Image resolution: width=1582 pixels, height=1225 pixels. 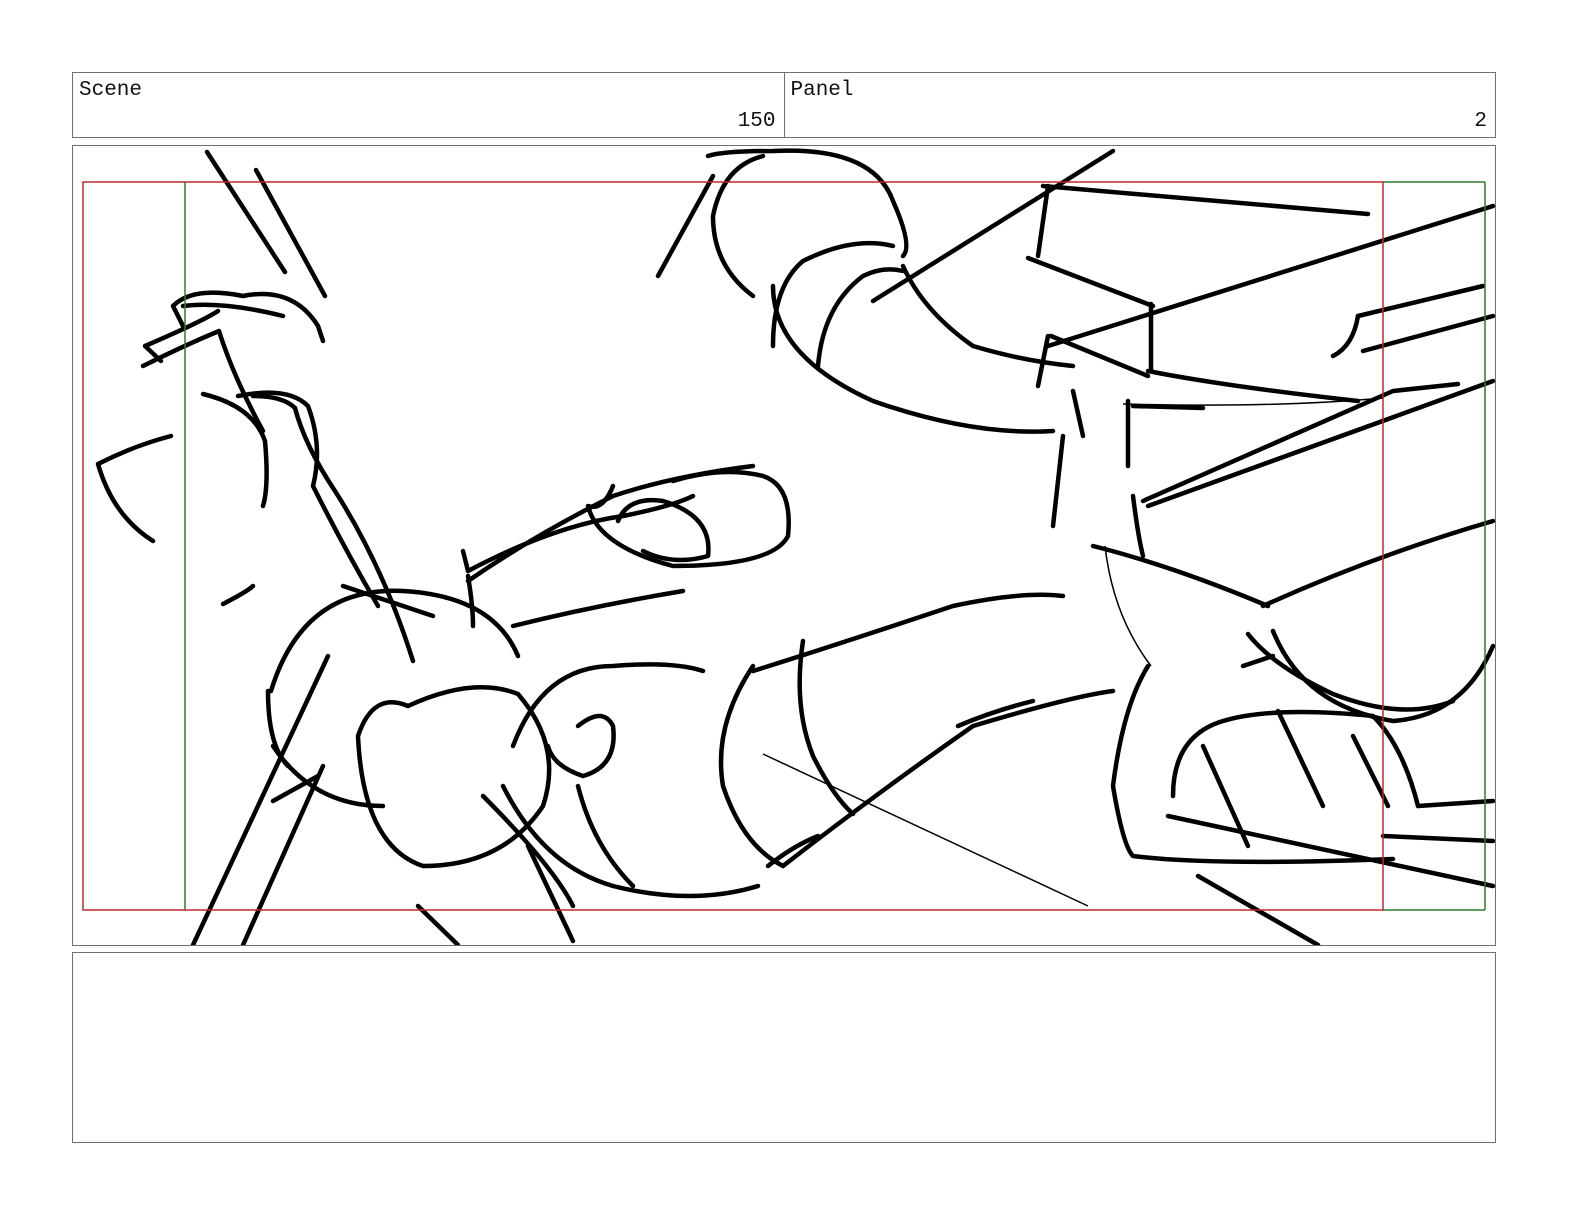 What do you see at coordinates (428, 105) in the screenshot?
I see `scene-cell: Scene 150` at bounding box center [428, 105].